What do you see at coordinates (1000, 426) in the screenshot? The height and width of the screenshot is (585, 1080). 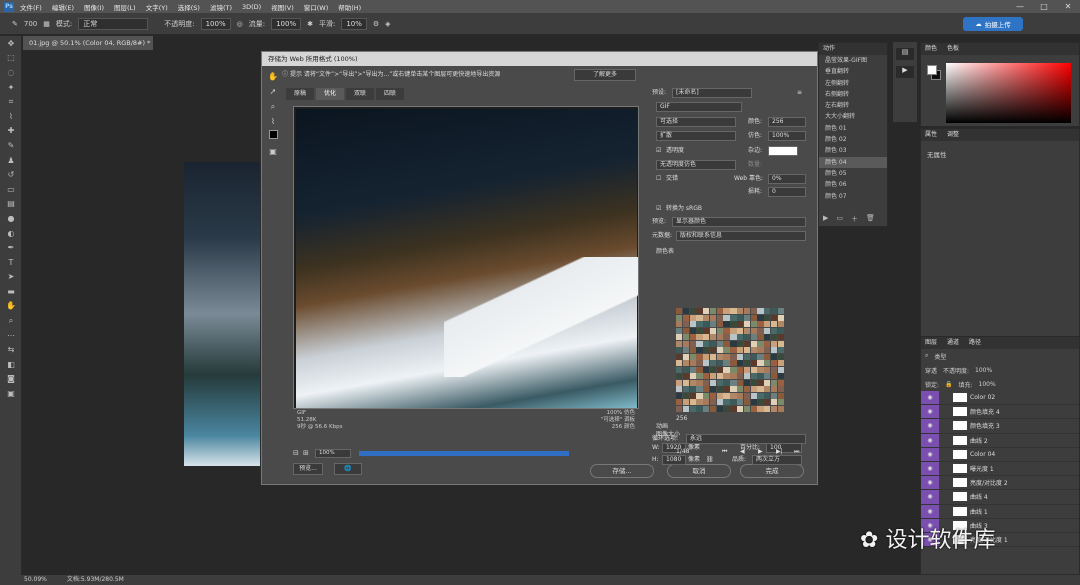 I see `layer-row: ◉ 颜色填充 3` at bounding box center [1000, 426].